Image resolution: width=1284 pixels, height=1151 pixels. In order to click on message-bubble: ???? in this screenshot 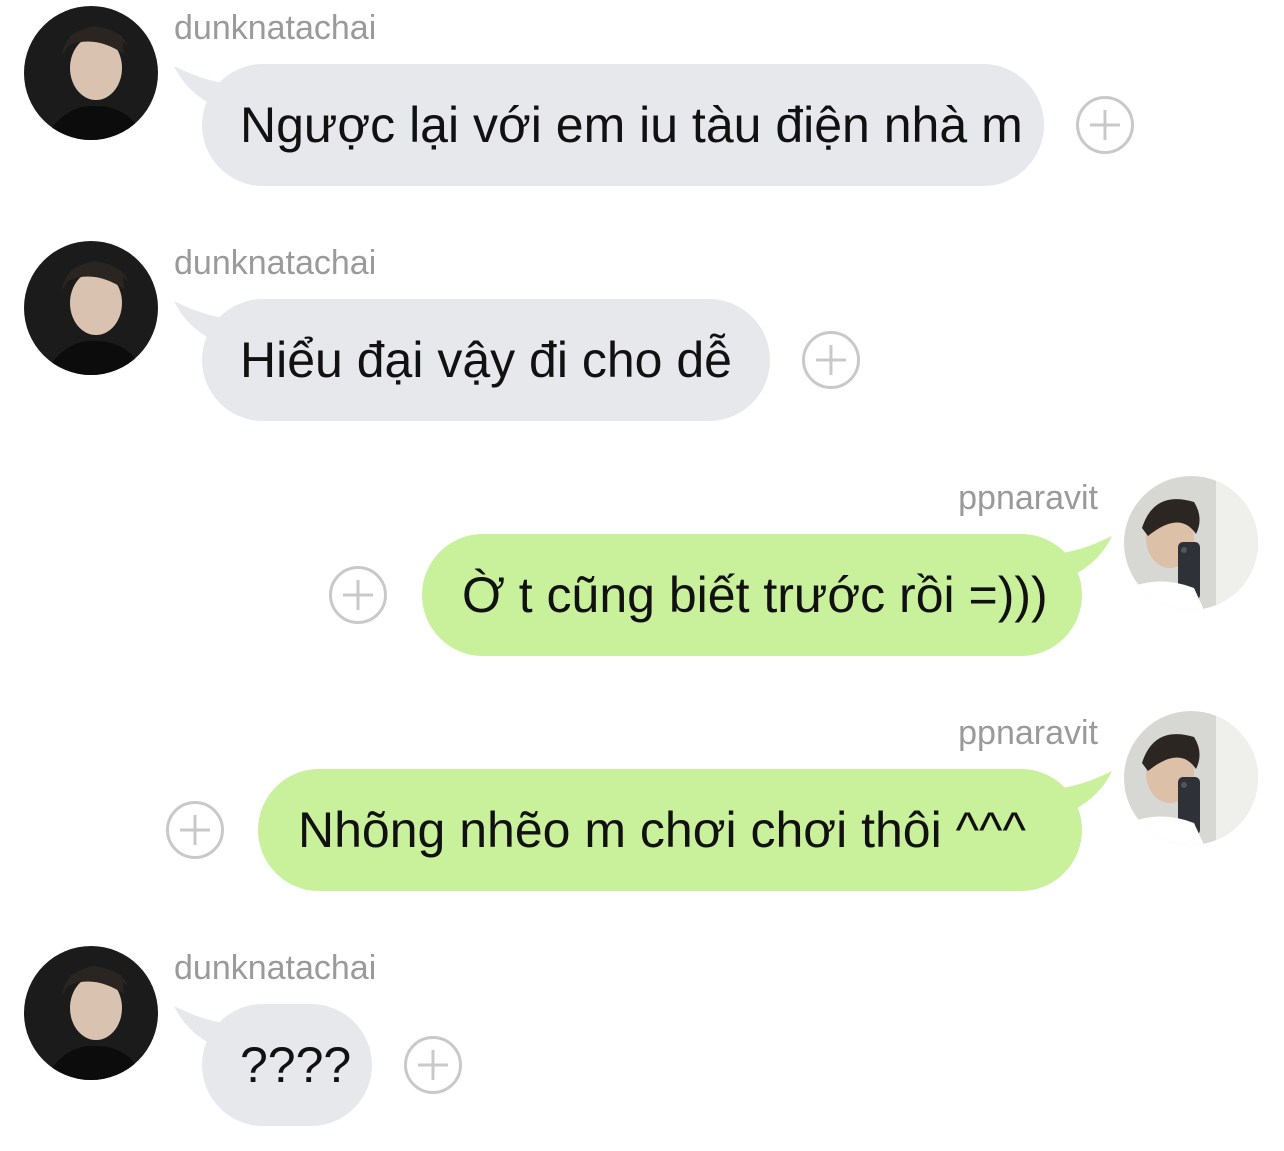, I will do `click(287, 1065)`.